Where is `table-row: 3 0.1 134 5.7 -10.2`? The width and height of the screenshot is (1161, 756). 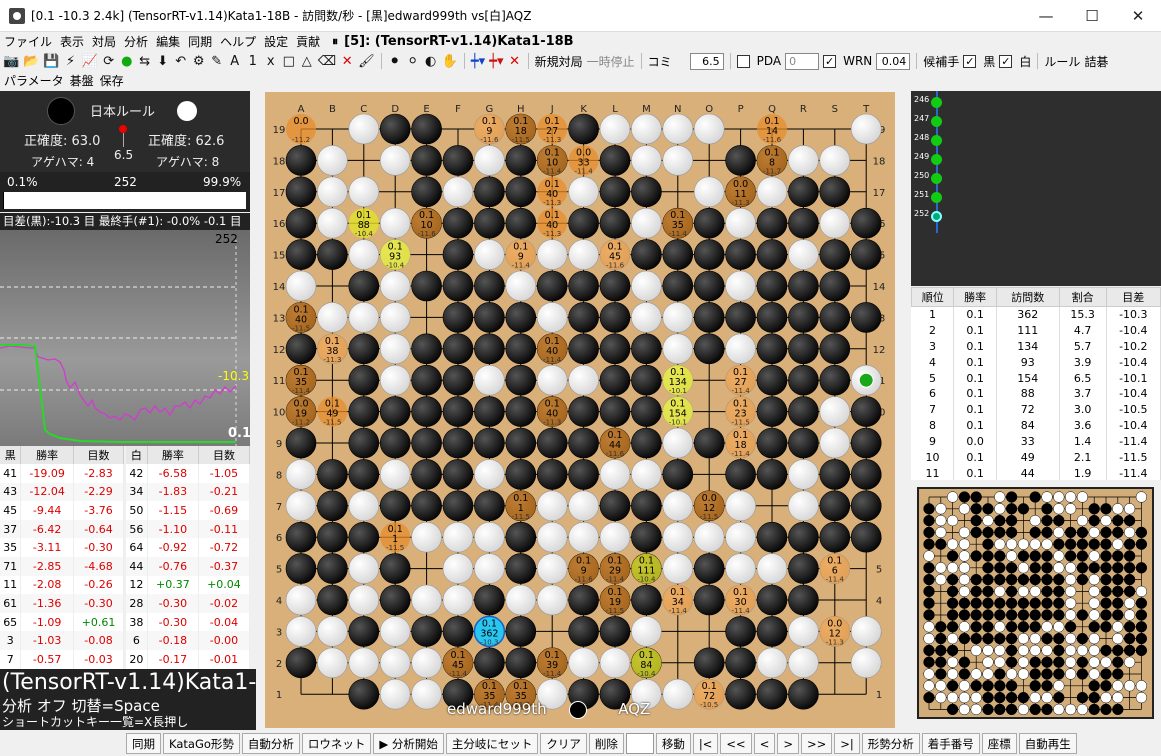 table-row: 3 0.1 134 5.7 -10.2 is located at coordinates (1036, 346).